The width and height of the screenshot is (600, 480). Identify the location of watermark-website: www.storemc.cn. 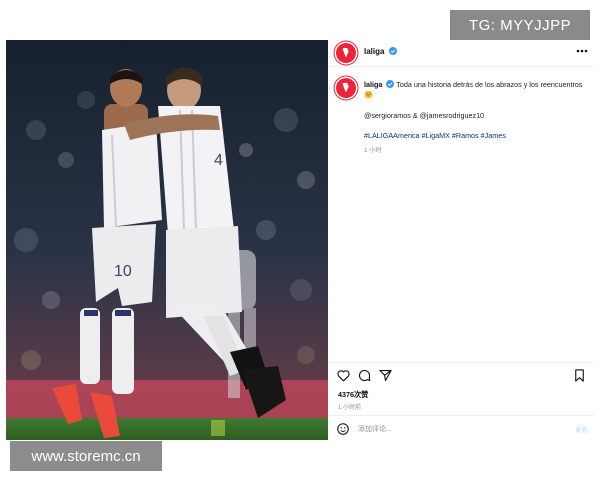
(86, 456).